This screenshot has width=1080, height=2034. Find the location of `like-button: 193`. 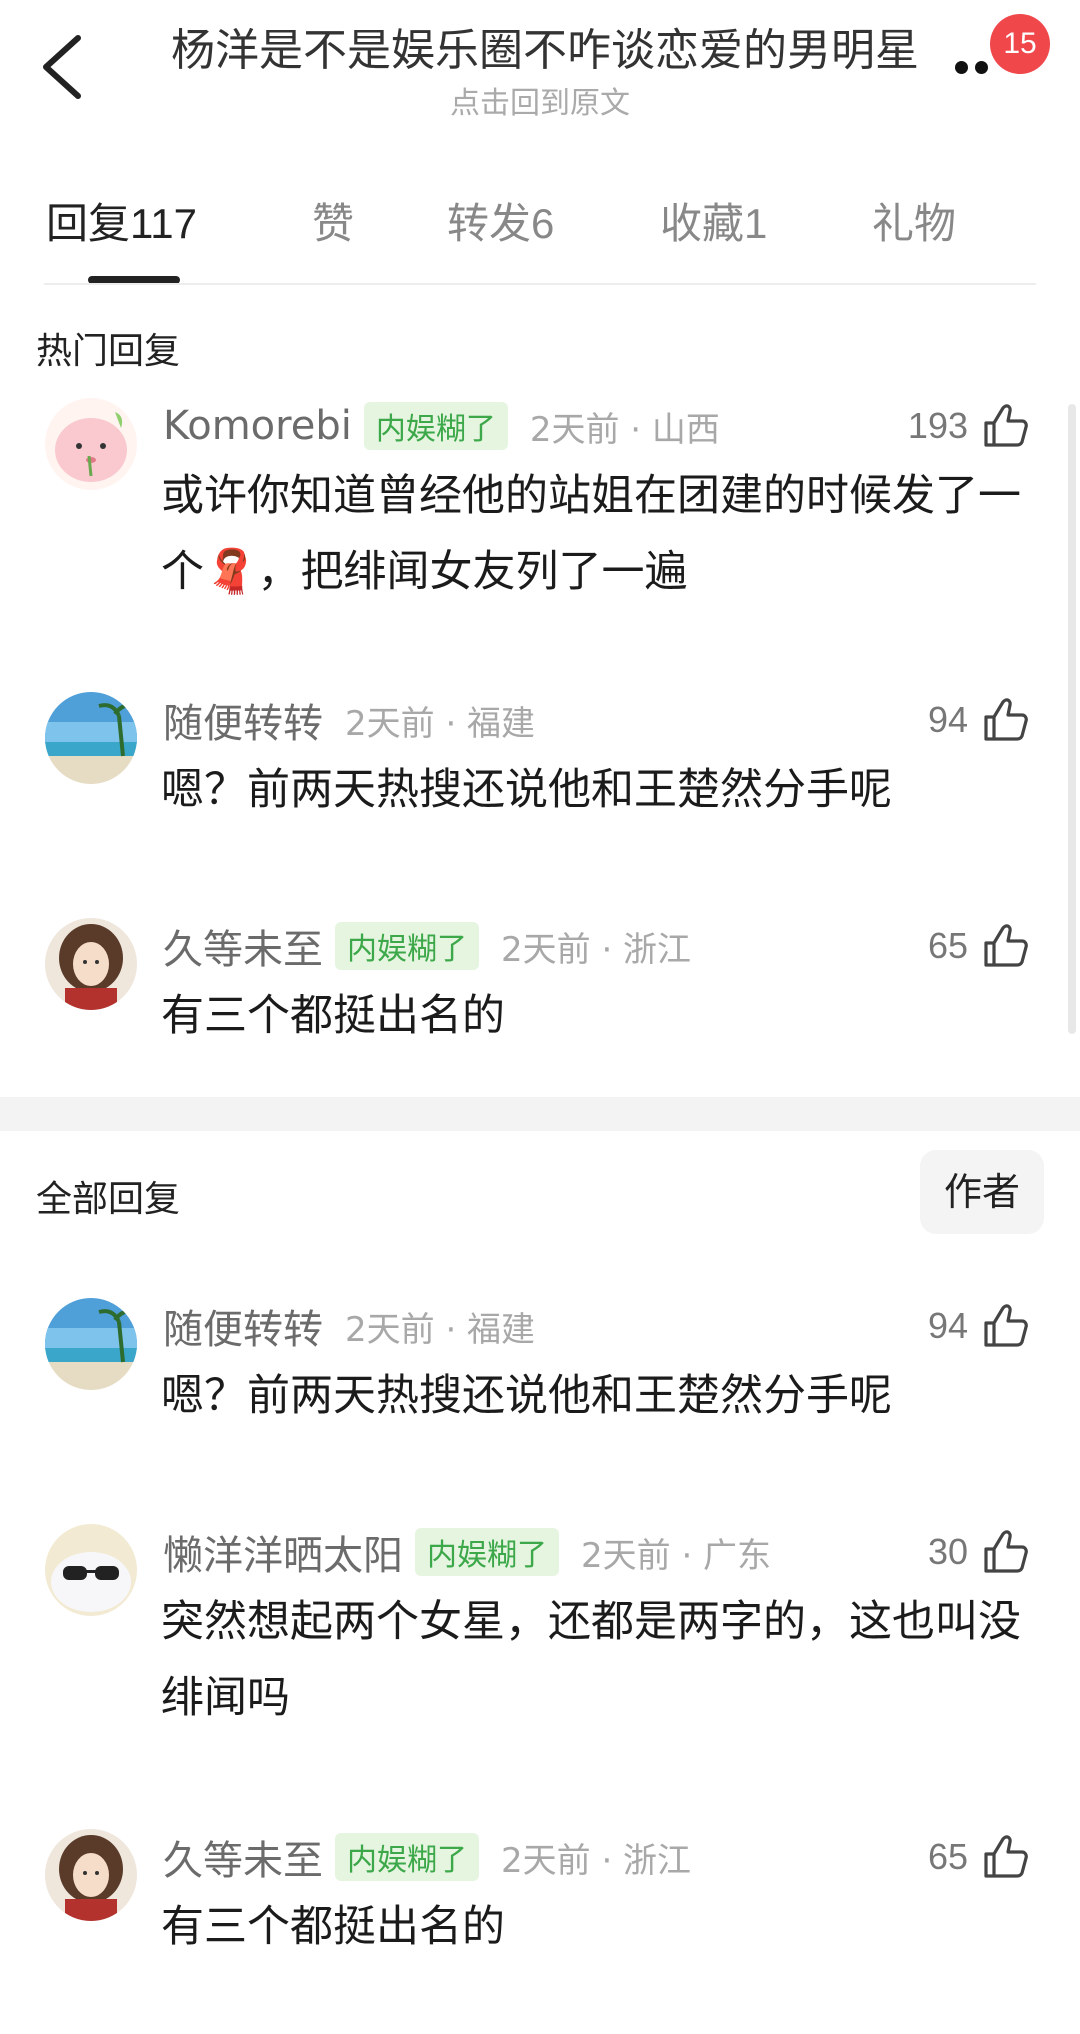

like-button: 193 is located at coordinates (969, 426).